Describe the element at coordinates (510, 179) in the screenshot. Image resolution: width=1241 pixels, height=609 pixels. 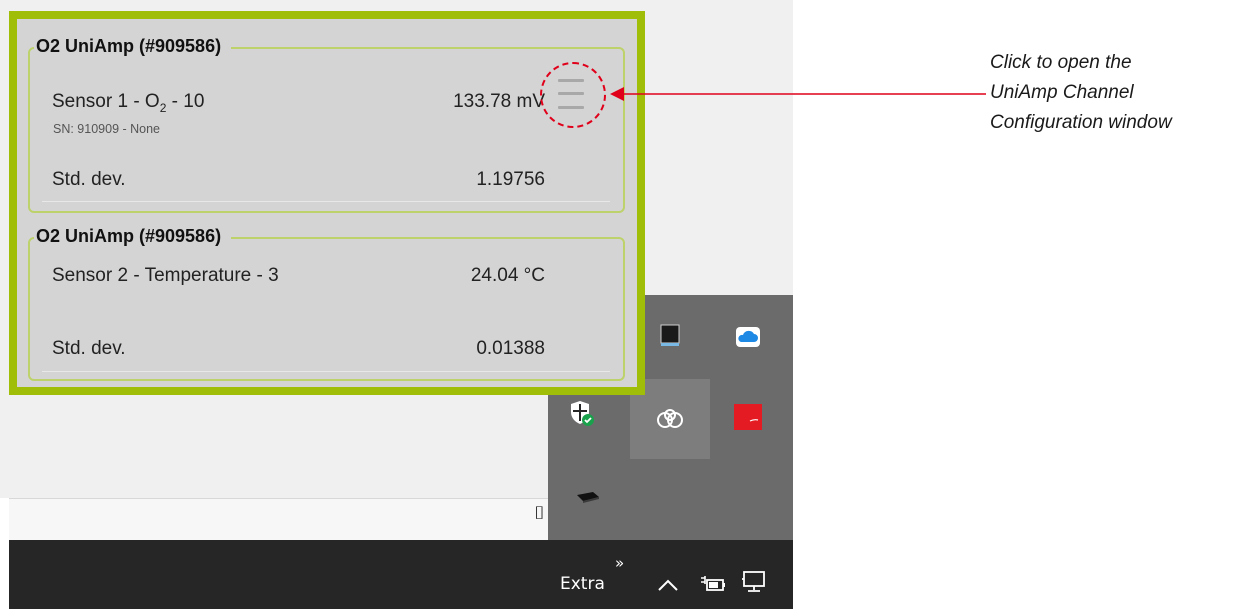
I see `channel-1-stddev-value: 1.19756` at that location.